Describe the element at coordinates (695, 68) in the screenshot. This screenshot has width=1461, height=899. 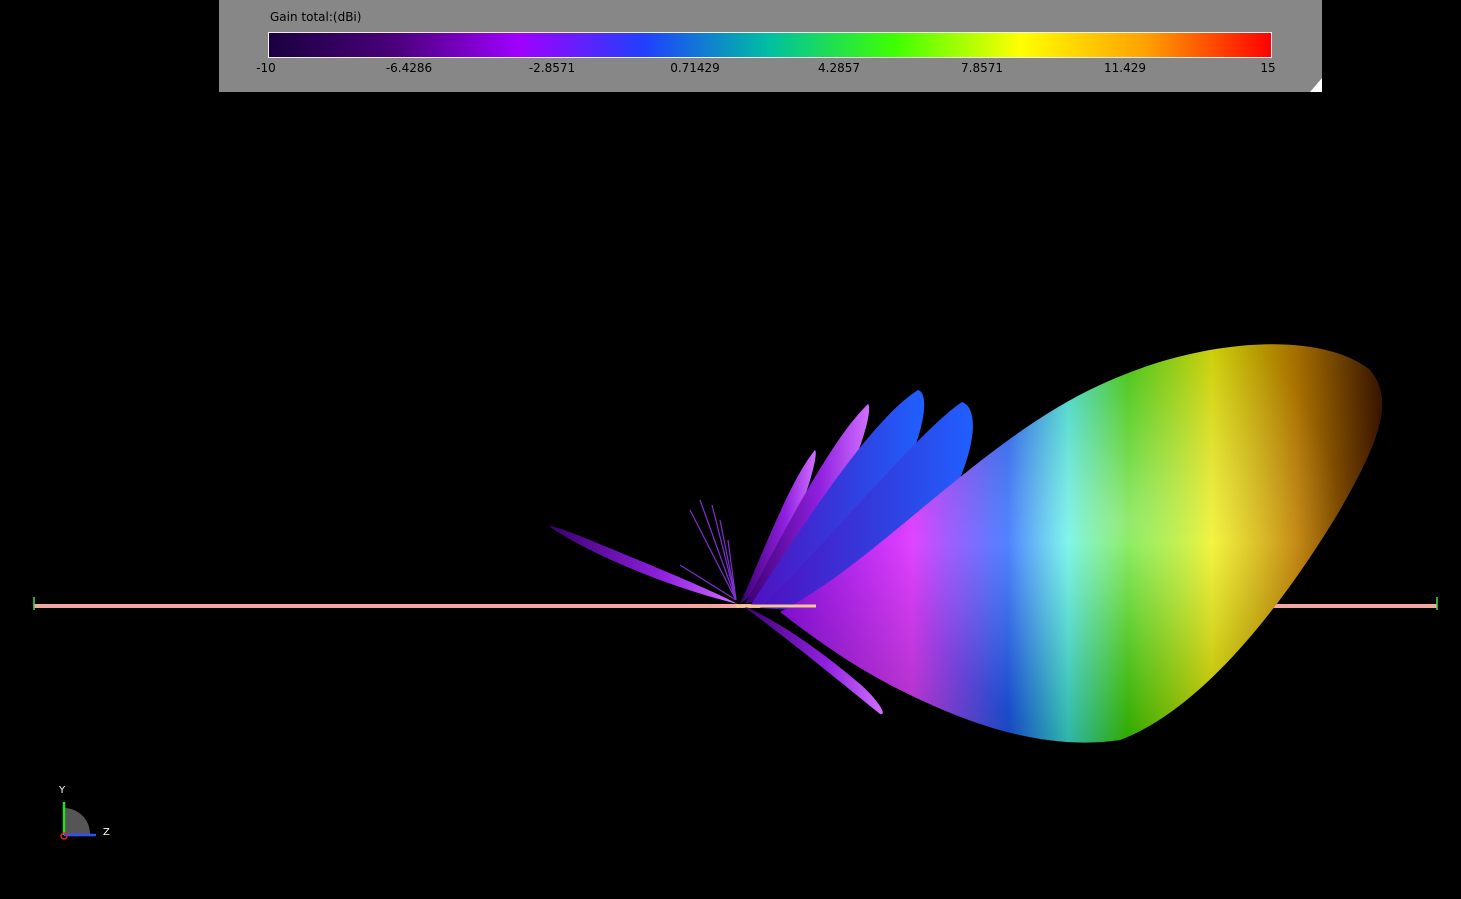
I see `legend-tick: 0.71429` at that location.